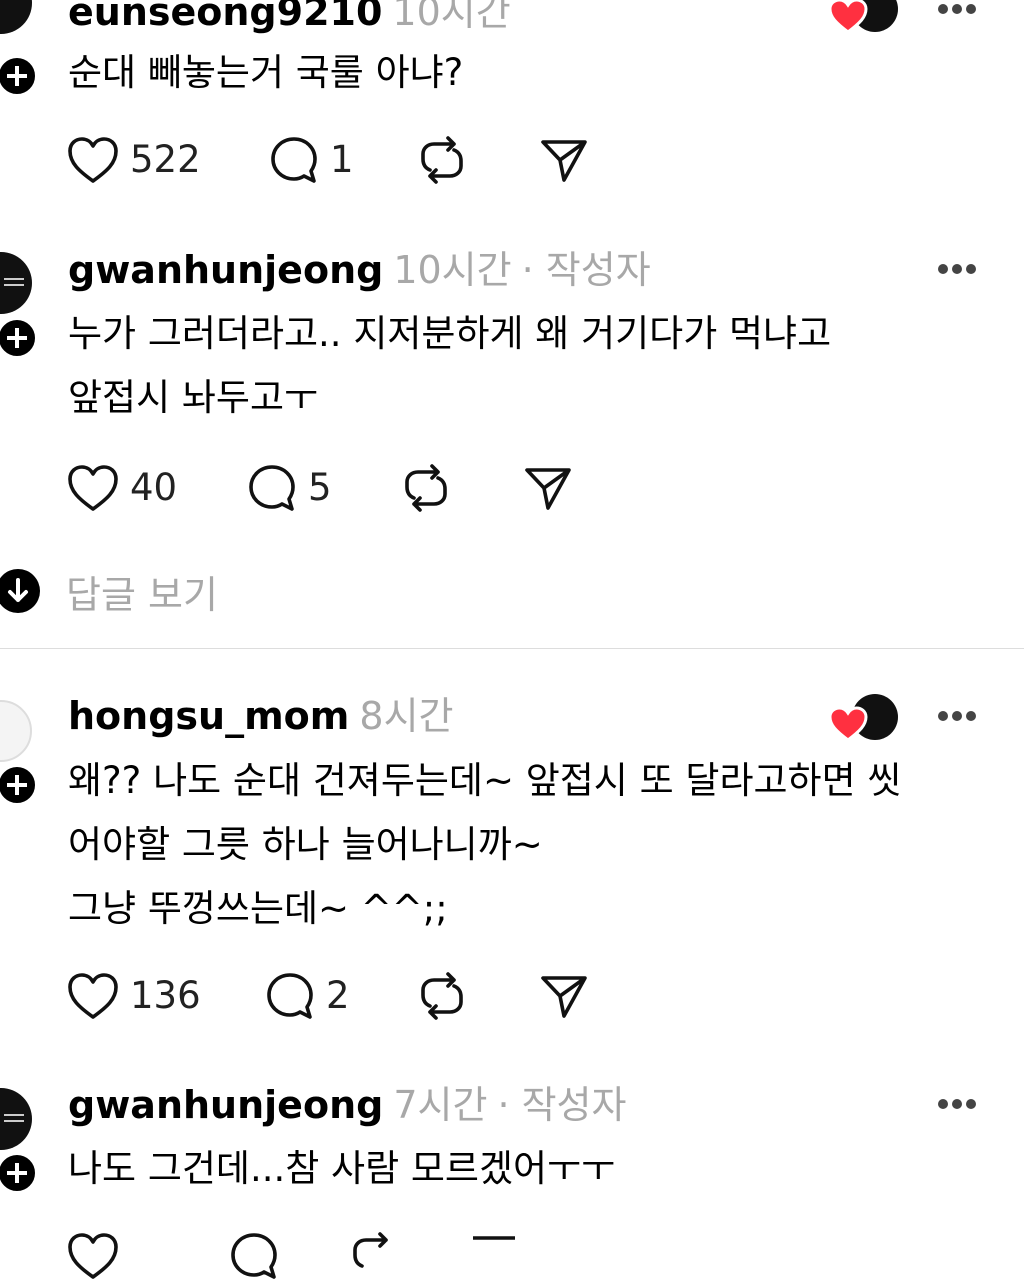 The width and height of the screenshot is (1024, 1284). I want to click on post-line: 나도 그건데...참 사람 모르겠어ㅜㅜ, so click(342, 1168).